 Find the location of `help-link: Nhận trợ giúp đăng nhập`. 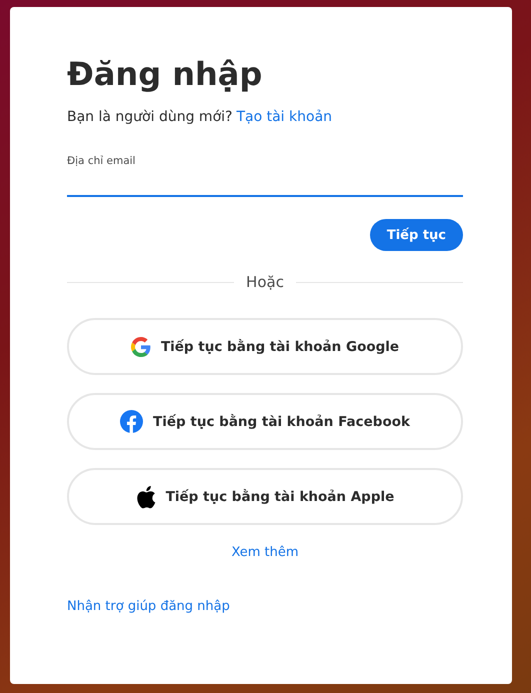

help-link: Nhận trợ giúp đăng nhập is located at coordinates (148, 606).